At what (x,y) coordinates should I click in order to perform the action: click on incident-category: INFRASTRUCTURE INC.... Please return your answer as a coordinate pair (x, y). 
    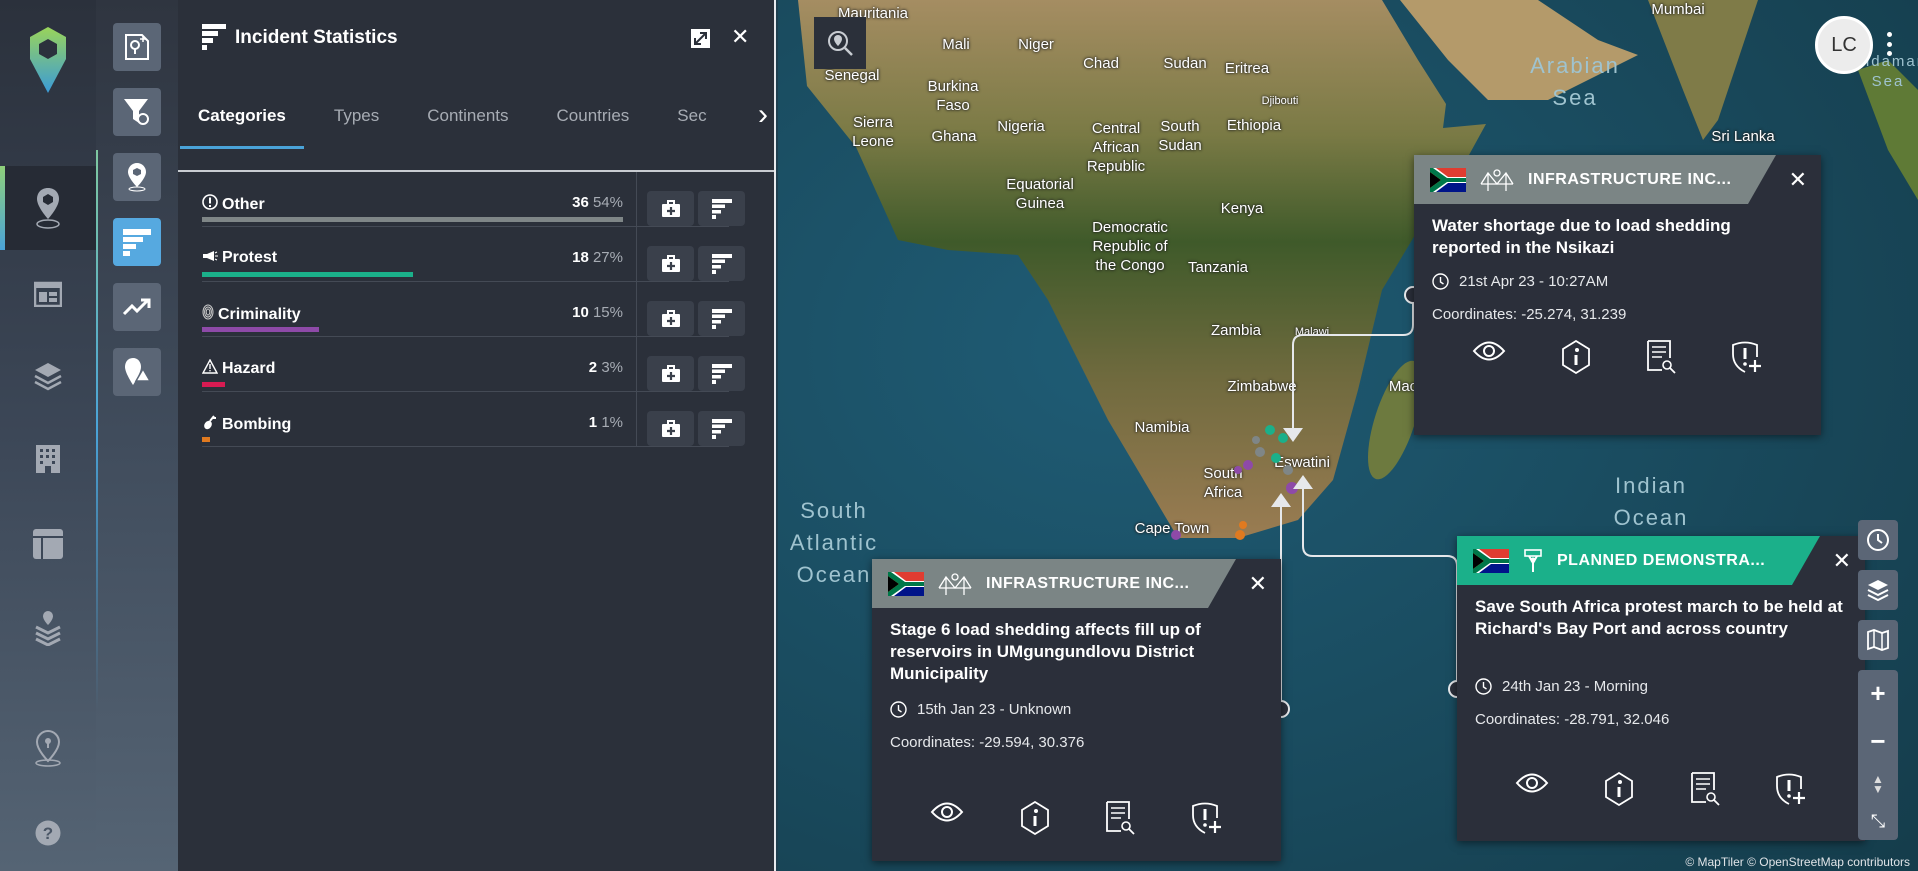
    Looking at the image, I should click on (1088, 583).